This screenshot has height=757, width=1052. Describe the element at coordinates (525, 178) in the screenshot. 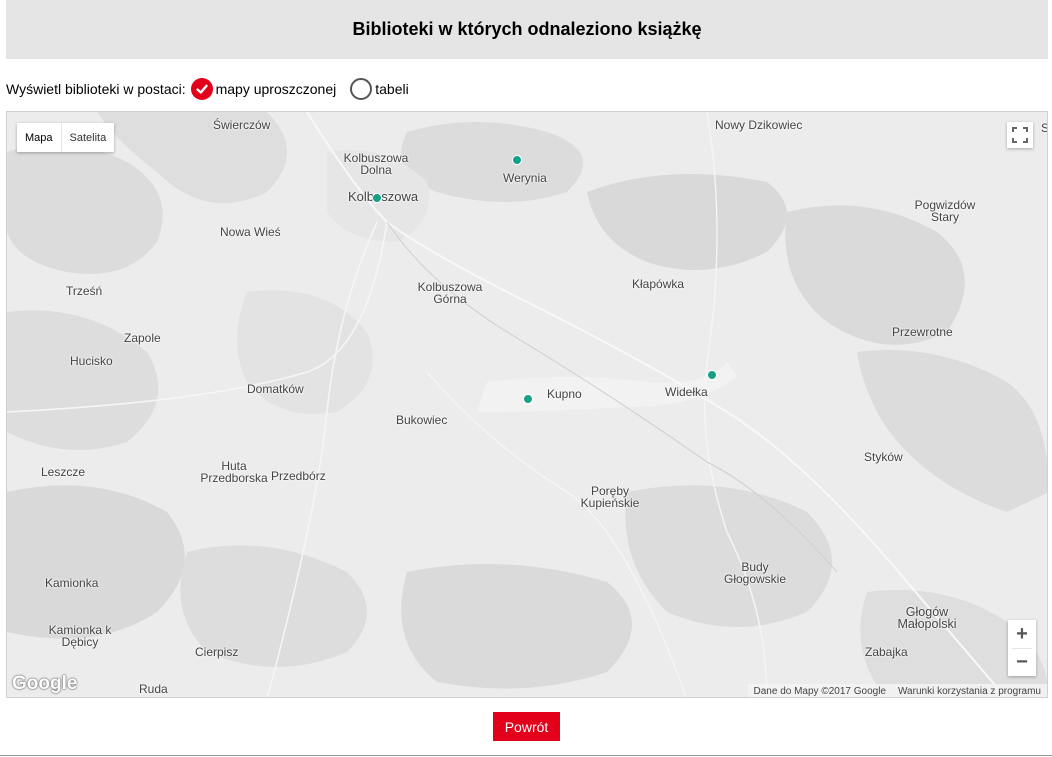

I see `place-label: Werynia` at that location.